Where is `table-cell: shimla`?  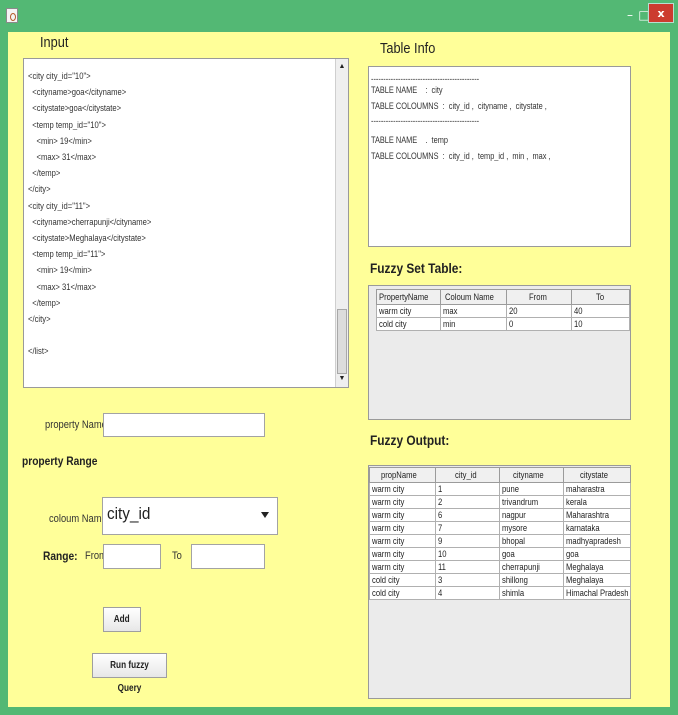 table-cell: shimla is located at coordinates (531, 593).